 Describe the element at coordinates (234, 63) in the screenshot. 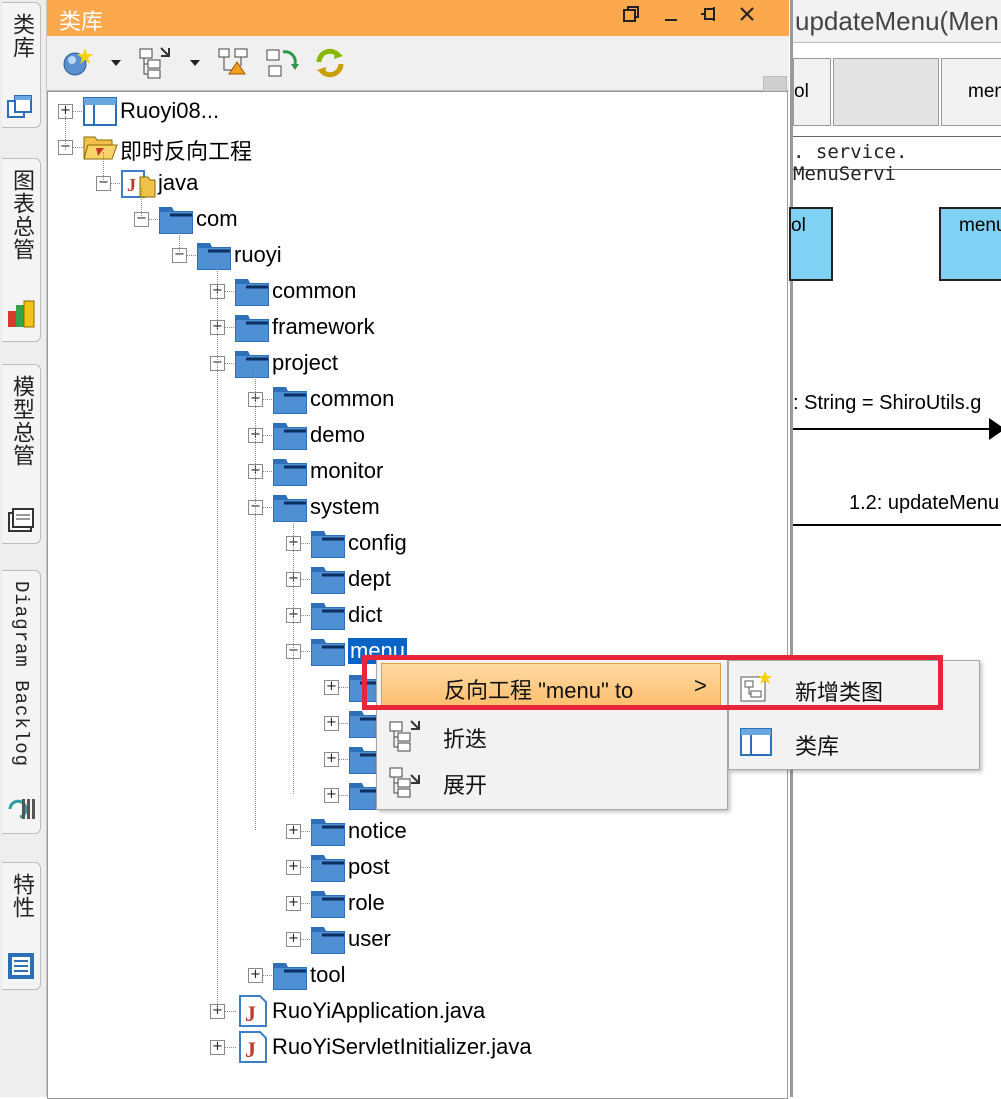

I see `model-tree-icon` at that location.